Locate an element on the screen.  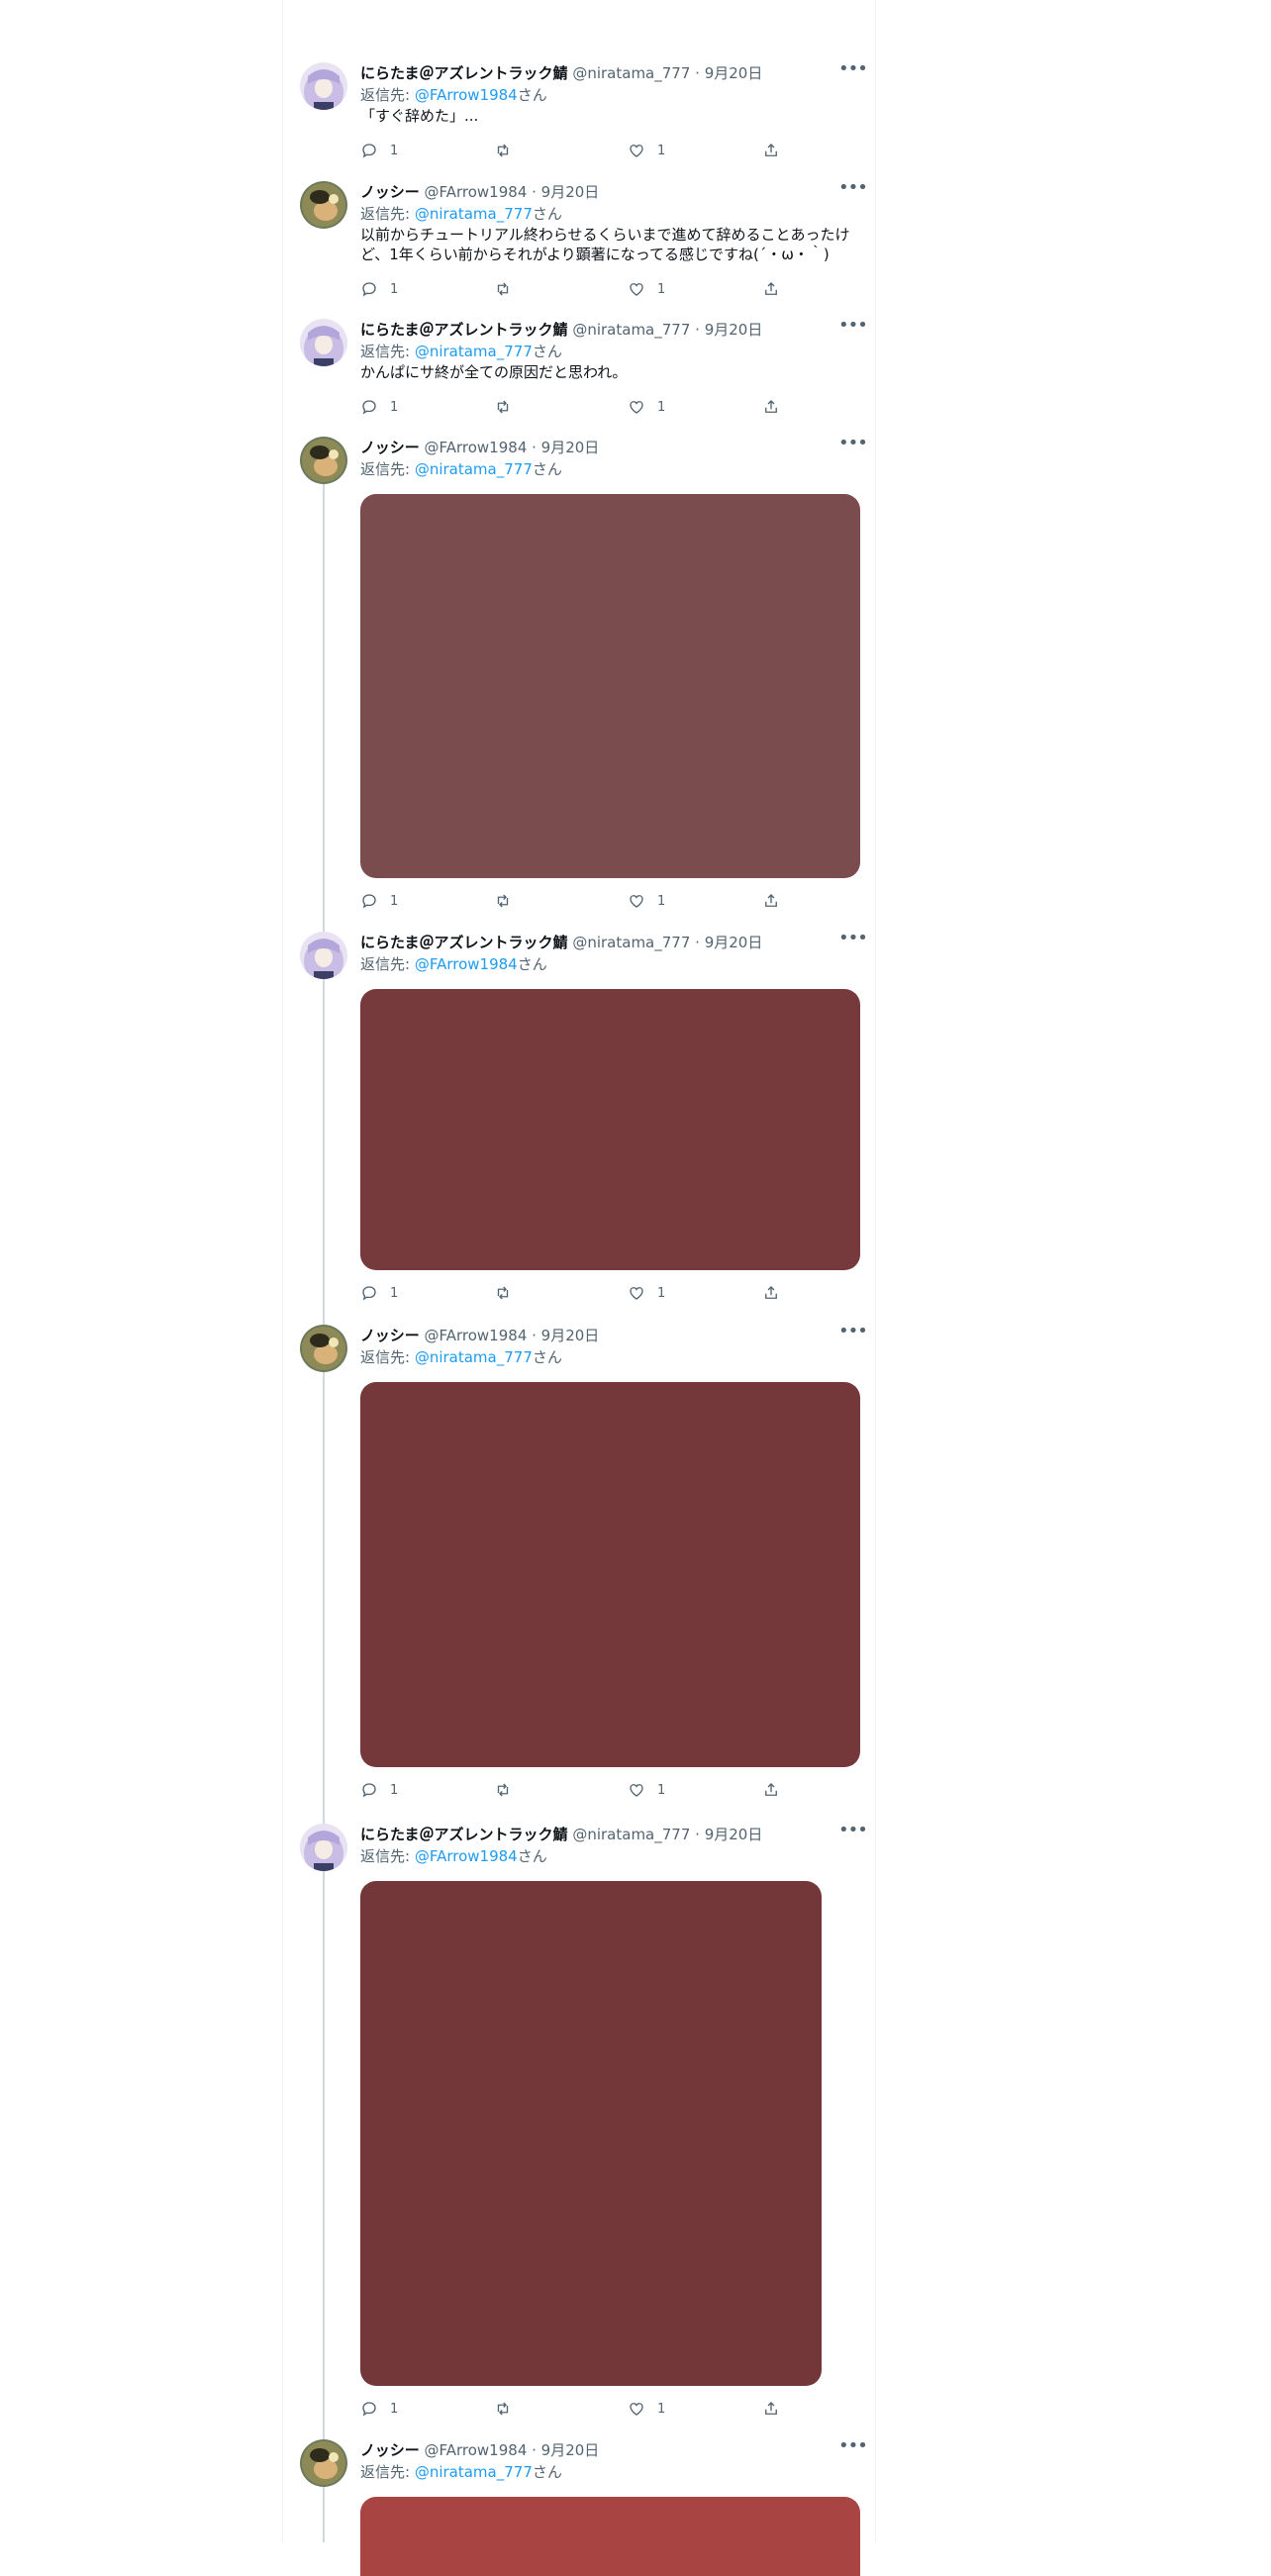
reply-prefix: 返信先: is located at coordinates (388, 95).